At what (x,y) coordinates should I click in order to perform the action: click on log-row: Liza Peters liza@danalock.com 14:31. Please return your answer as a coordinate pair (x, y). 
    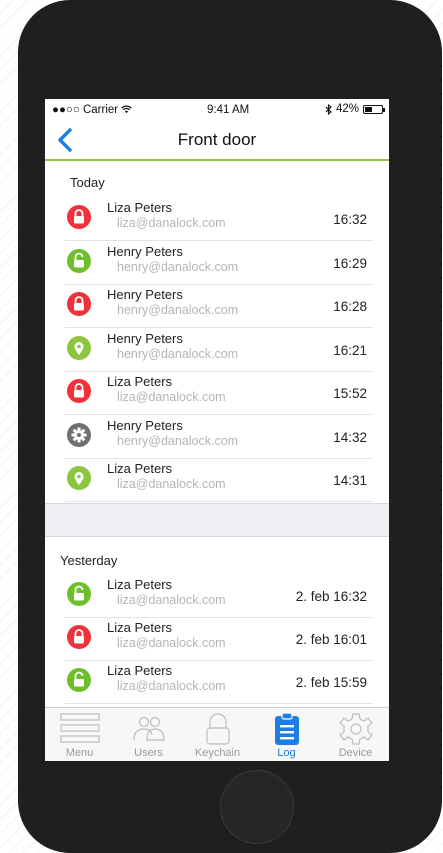
    Looking at the image, I should click on (219, 480).